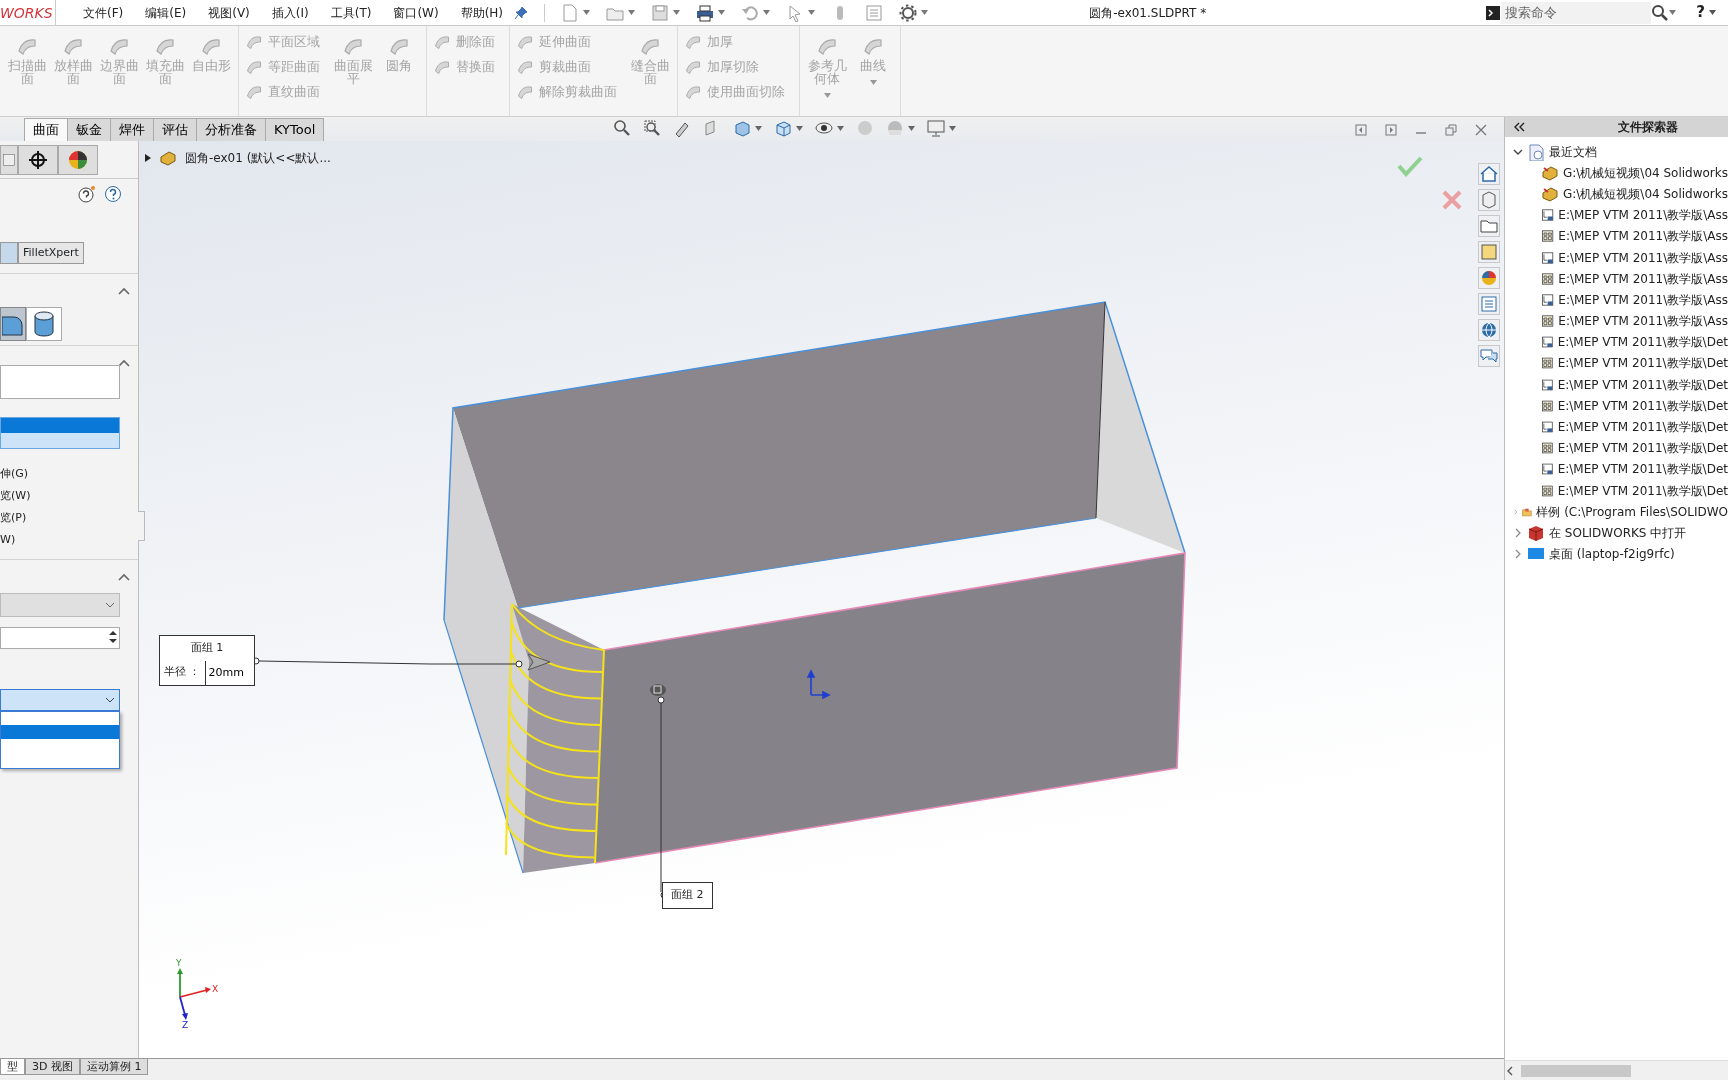  Describe the element at coordinates (148, 158) in the screenshot. I see `expand-icon` at that location.